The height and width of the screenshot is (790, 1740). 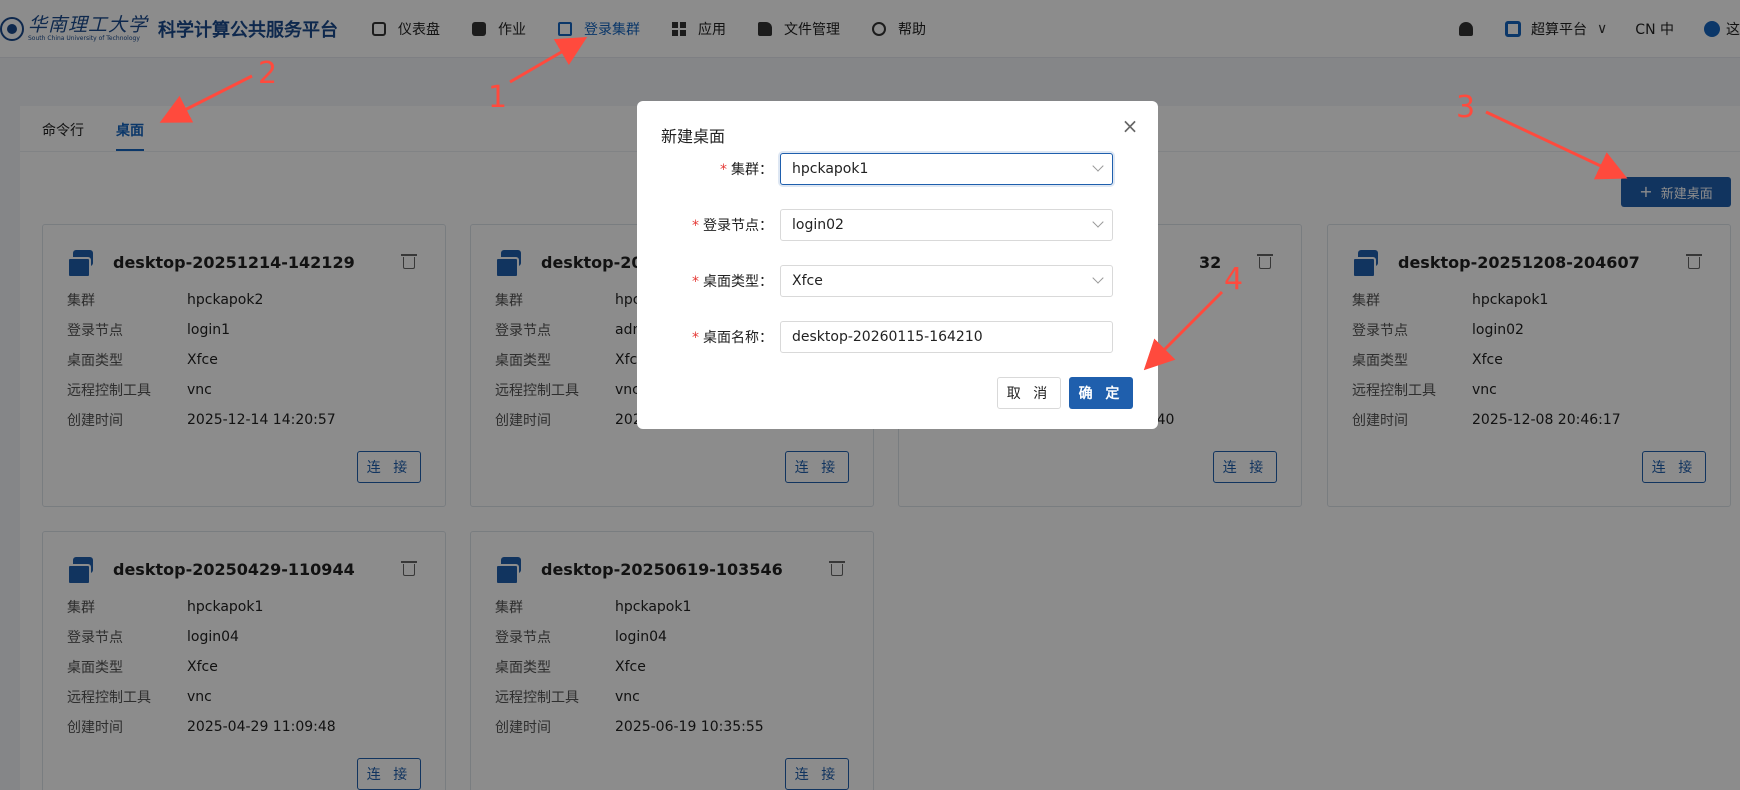 What do you see at coordinates (693, 136) in the screenshot?
I see `modal-title: 新建桌面` at bounding box center [693, 136].